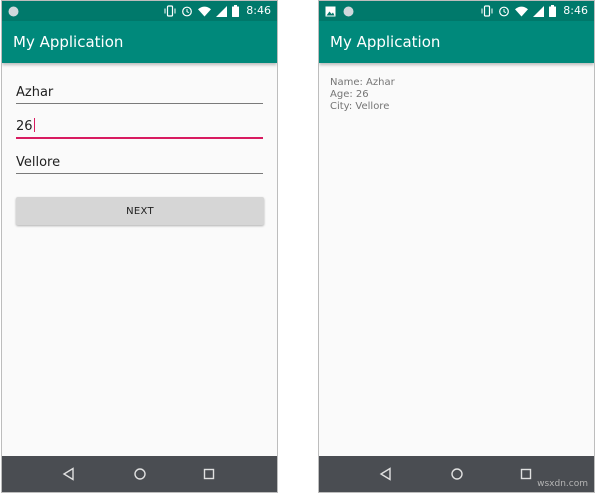 The height and width of the screenshot is (494, 596). I want to click on text-cursor, so click(34, 125).